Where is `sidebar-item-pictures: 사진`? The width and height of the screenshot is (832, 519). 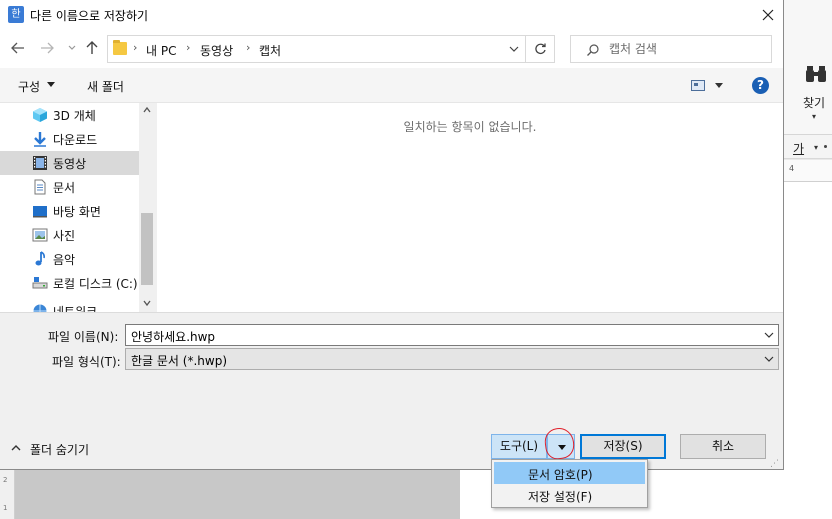
sidebar-item-pictures: 사진 is located at coordinates (69, 235).